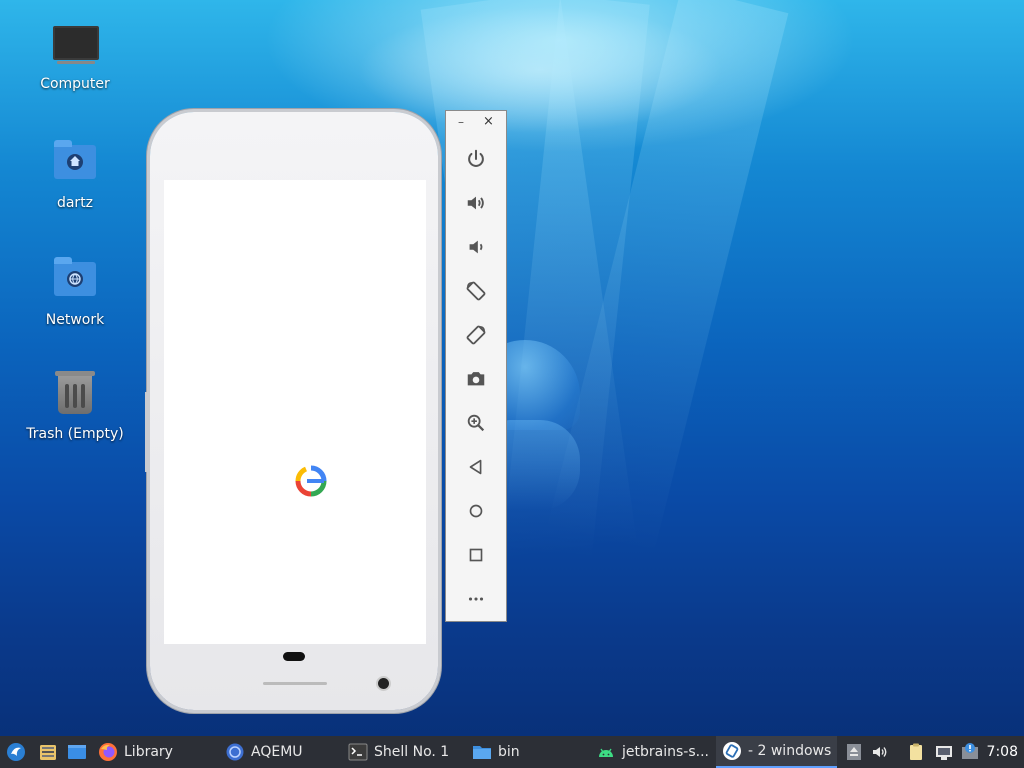 The width and height of the screenshot is (1024, 768). I want to click on screenshot-button, so click(476, 379).